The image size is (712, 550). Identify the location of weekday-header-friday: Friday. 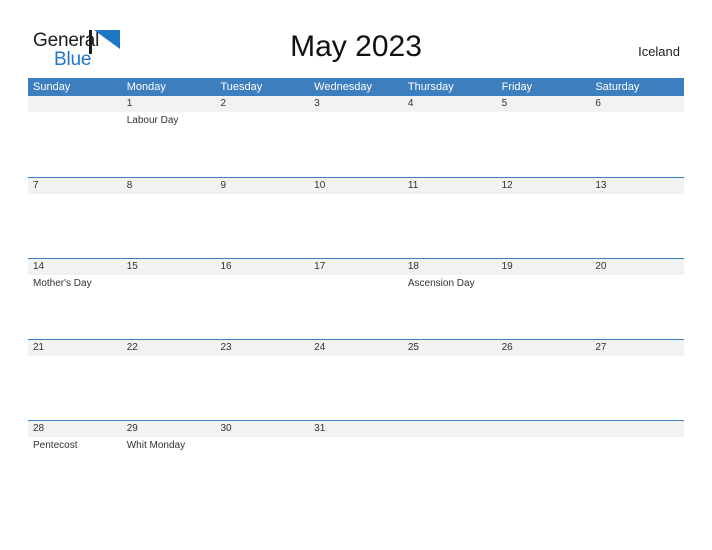
(517, 87).